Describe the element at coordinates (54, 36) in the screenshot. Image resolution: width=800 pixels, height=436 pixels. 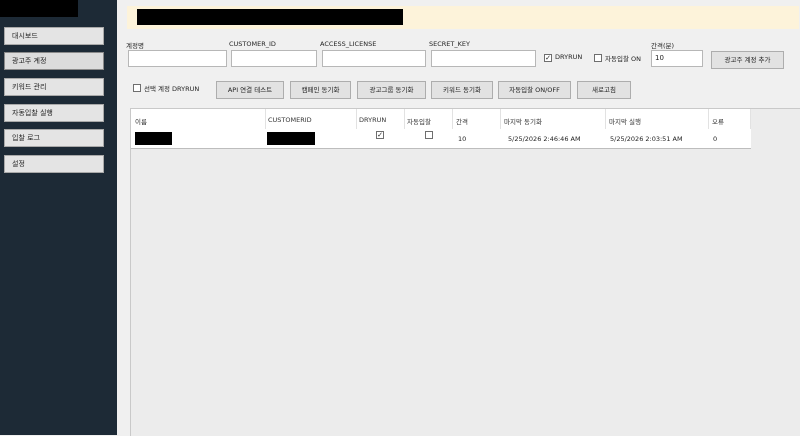
I see `sidebar-item-dashboard: 대시보드` at that location.